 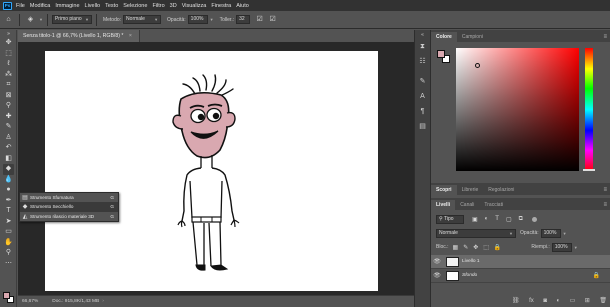 What do you see at coordinates (531, 301) in the screenshot?
I see `layer-style-icon: fx` at bounding box center [531, 301].